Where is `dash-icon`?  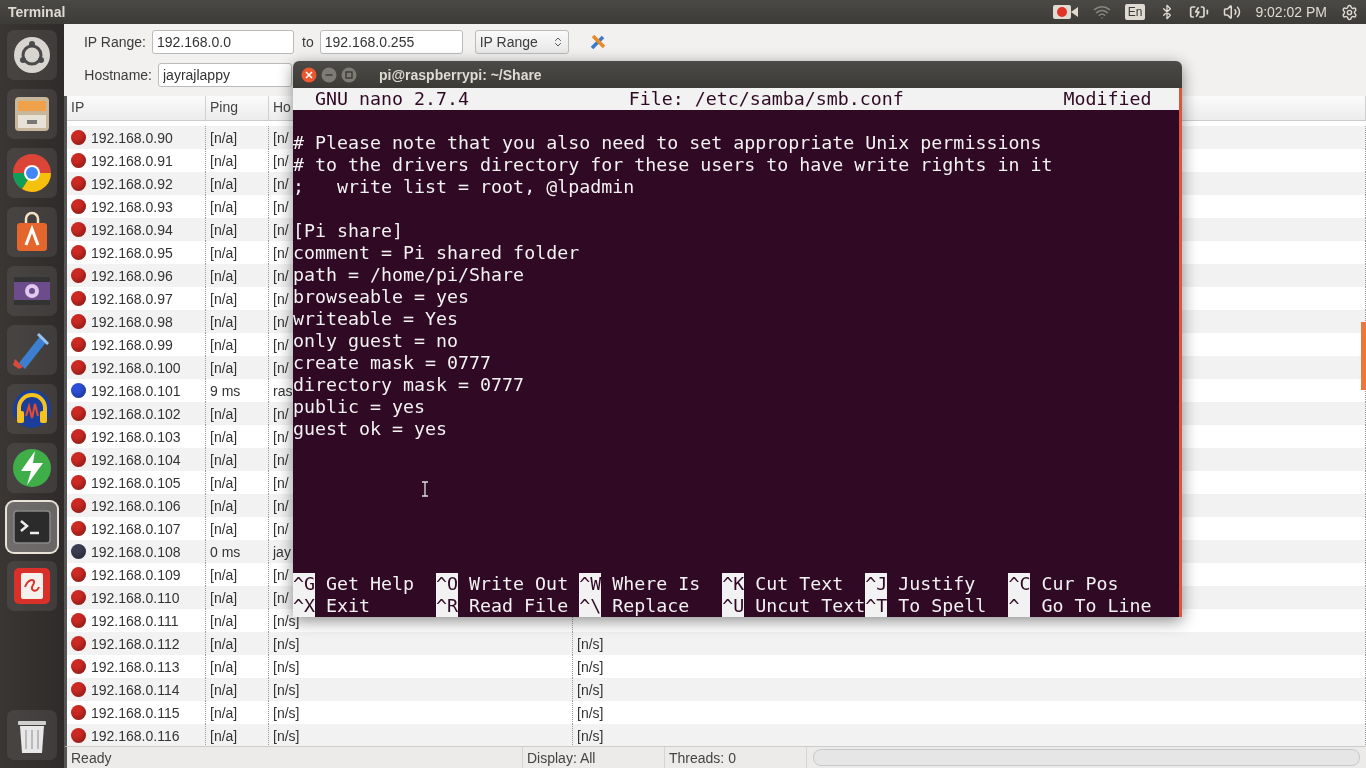 dash-icon is located at coordinates (32, 55).